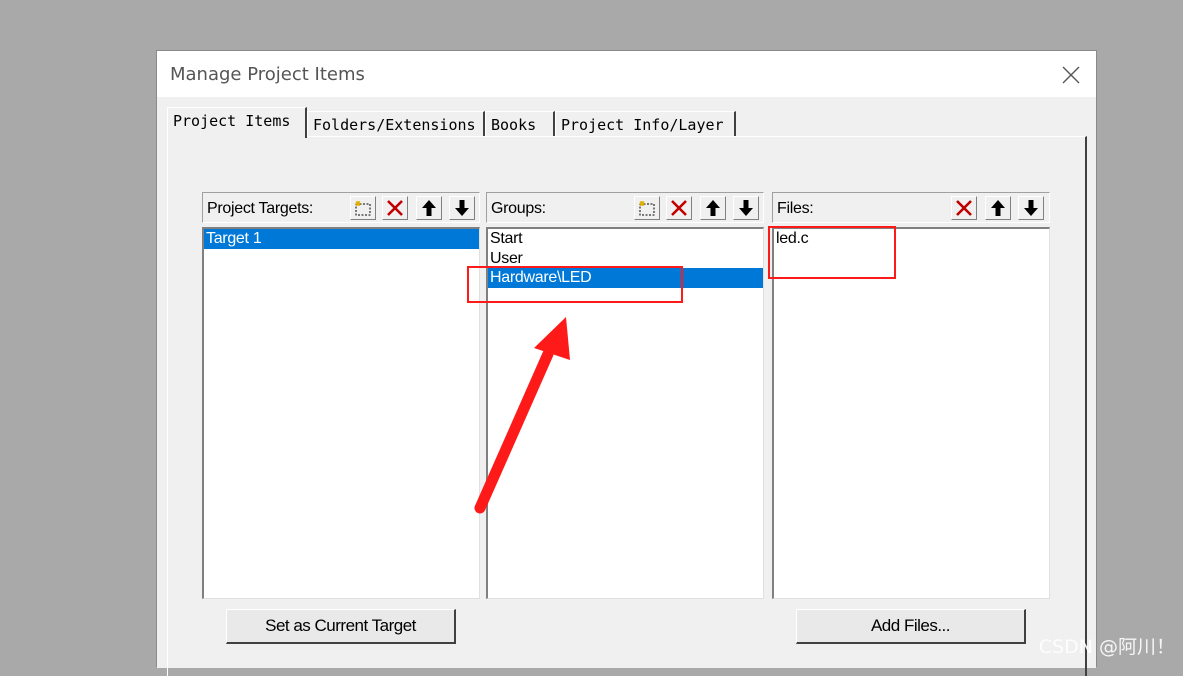 This screenshot has width=1183, height=676. I want to click on dialog-titlebar: Manage Project Items, so click(626, 74).